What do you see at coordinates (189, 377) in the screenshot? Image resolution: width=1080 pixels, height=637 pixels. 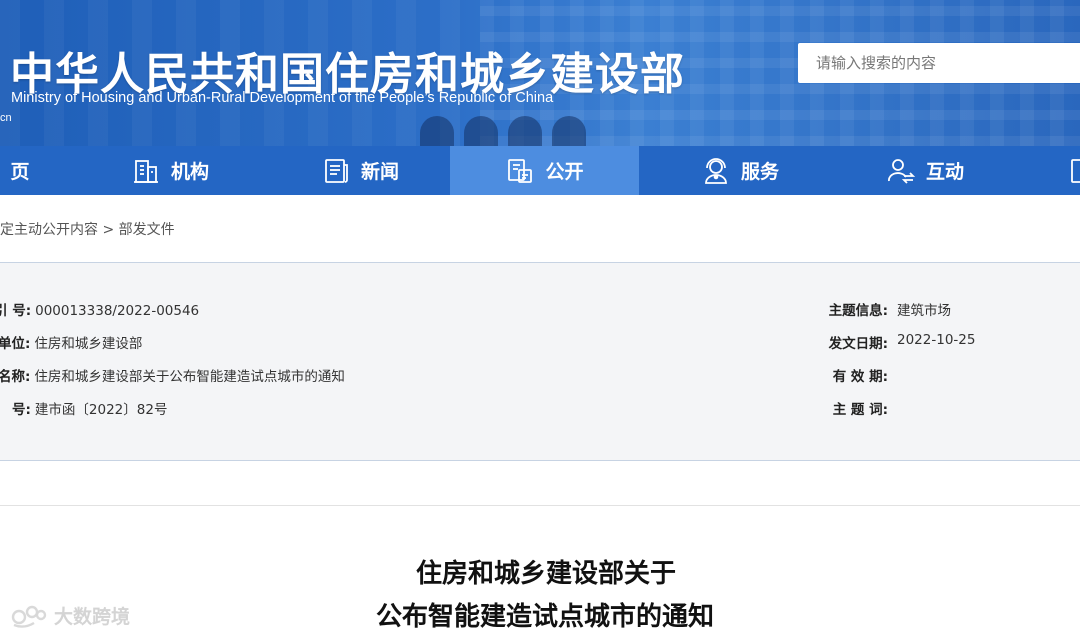 I see `info-value: 住房和城乡建设部关于公布智能建造试点城市的通知` at bounding box center [189, 377].